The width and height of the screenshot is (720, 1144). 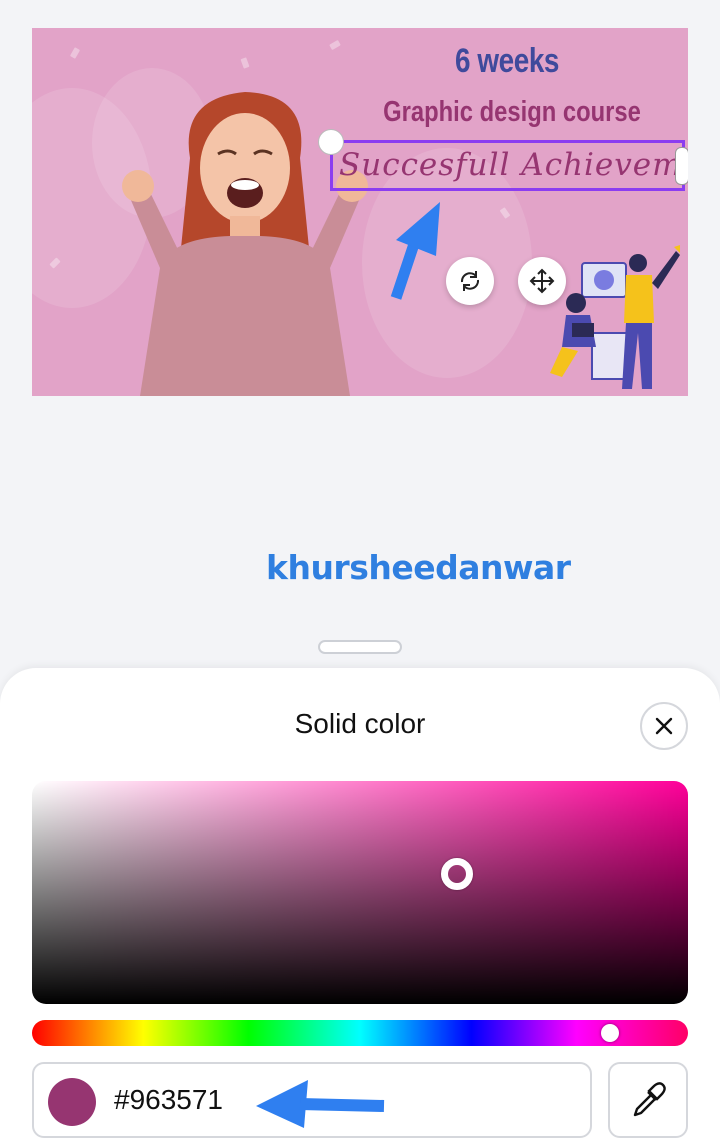 I want to click on hex-color-field: #963571, so click(x=312, y=1100).